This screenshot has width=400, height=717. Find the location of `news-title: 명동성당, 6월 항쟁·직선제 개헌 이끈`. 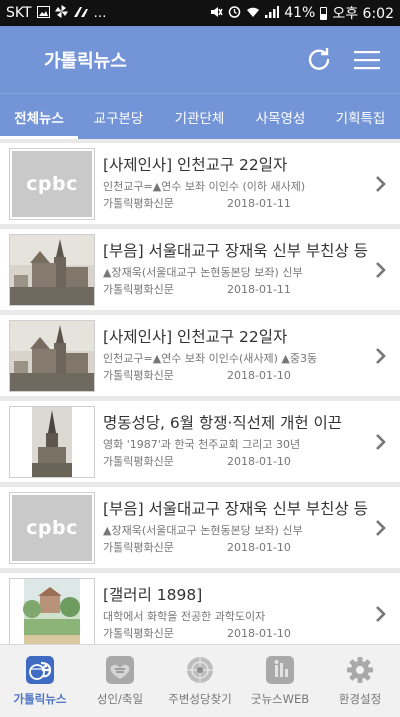

news-title: 명동성당, 6월 항쟁·직선제 개헌 이끈 is located at coordinates (223, 423).